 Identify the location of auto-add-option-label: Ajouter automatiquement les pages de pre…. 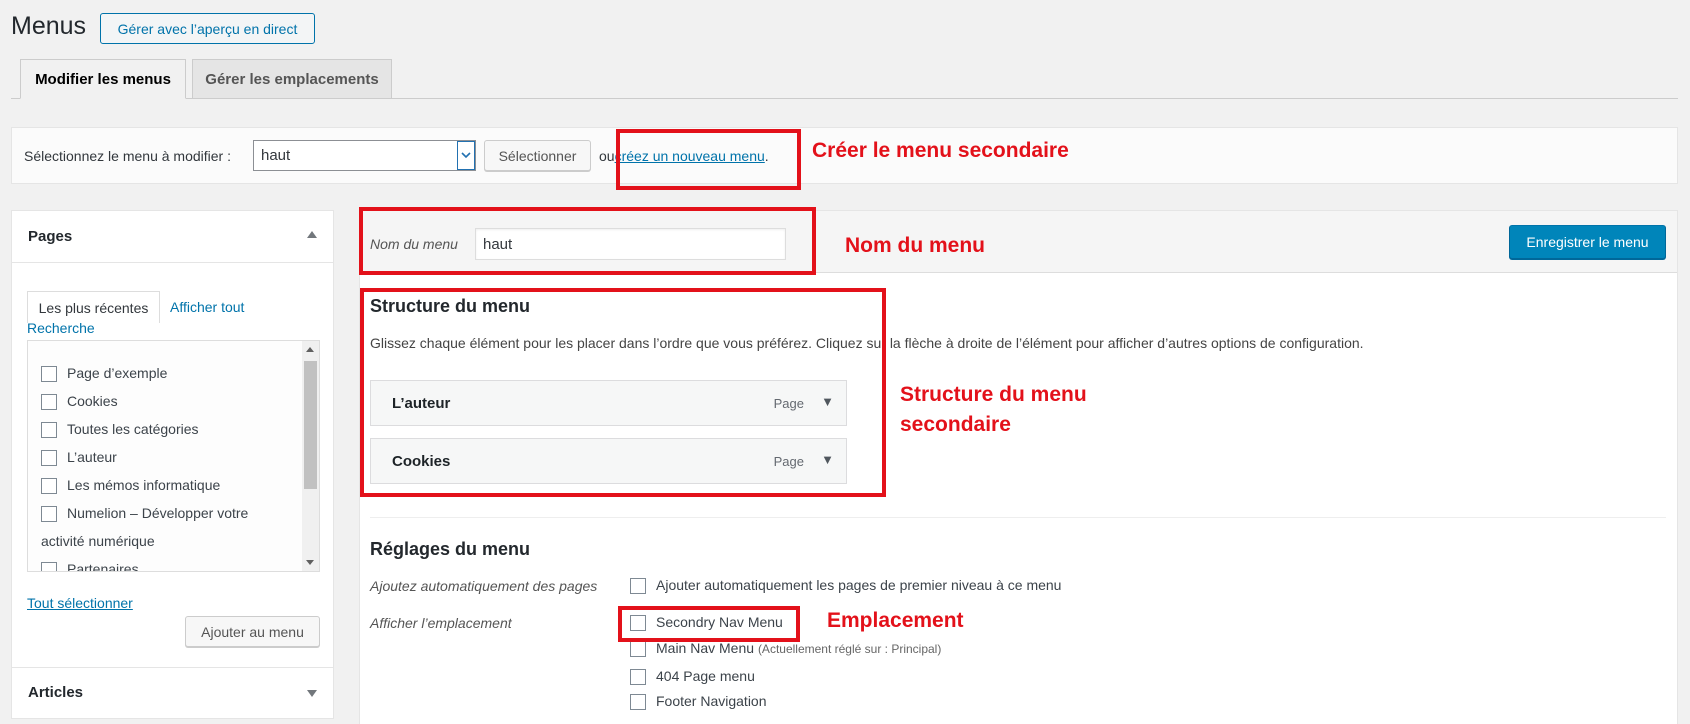
(859, 585).